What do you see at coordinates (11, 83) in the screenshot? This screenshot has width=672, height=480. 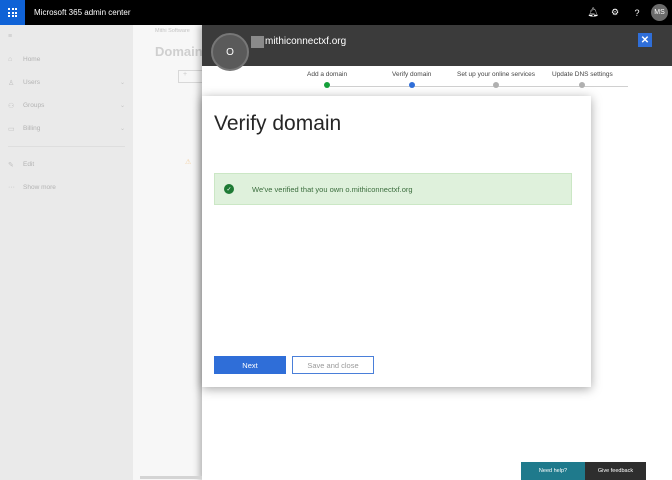 I see `user-icon: ♙` at bounding box center [11, 83].